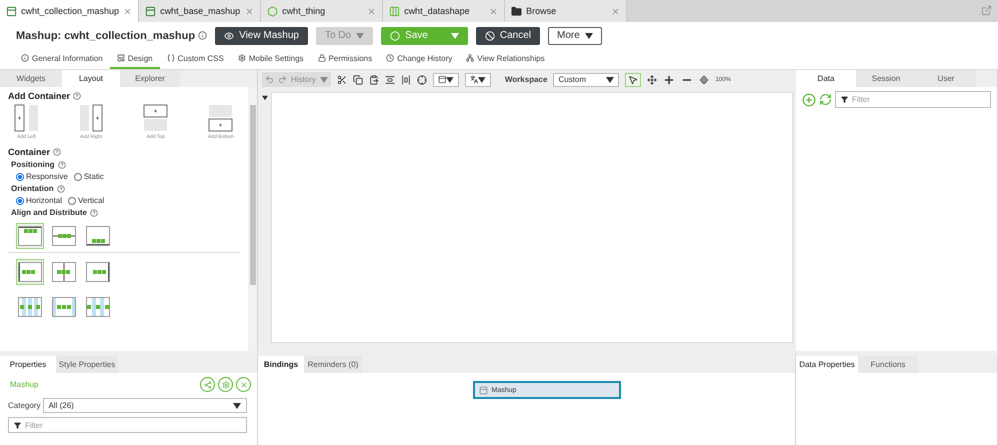 The width and height of the screenshot is (998, 445). Describe the element at coordinates (31, 78) in the screenshot. I see `panel-tab: Widgets` at that location.